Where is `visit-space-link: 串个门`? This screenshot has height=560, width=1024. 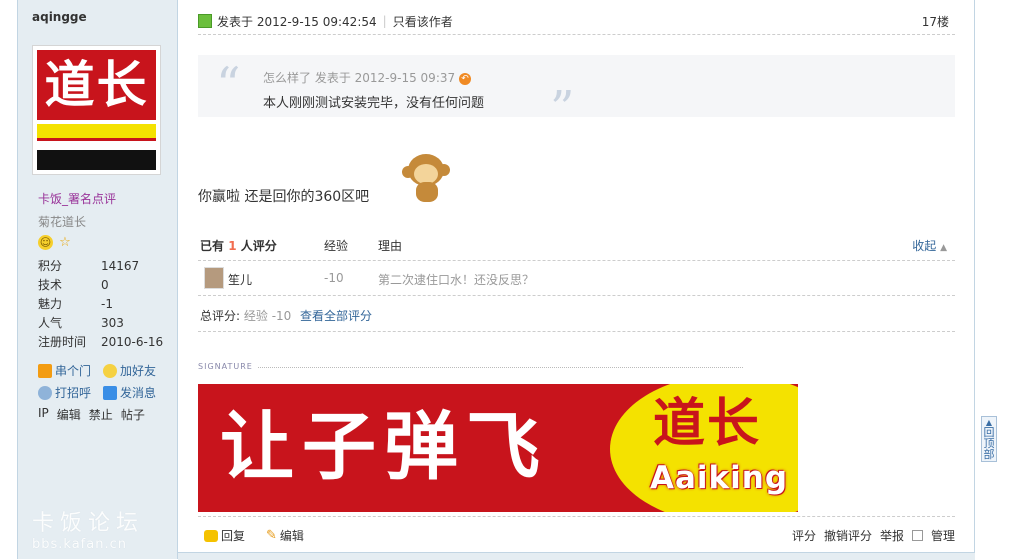
visit-space-link: 串个门 is located at coordinates (64, 371).